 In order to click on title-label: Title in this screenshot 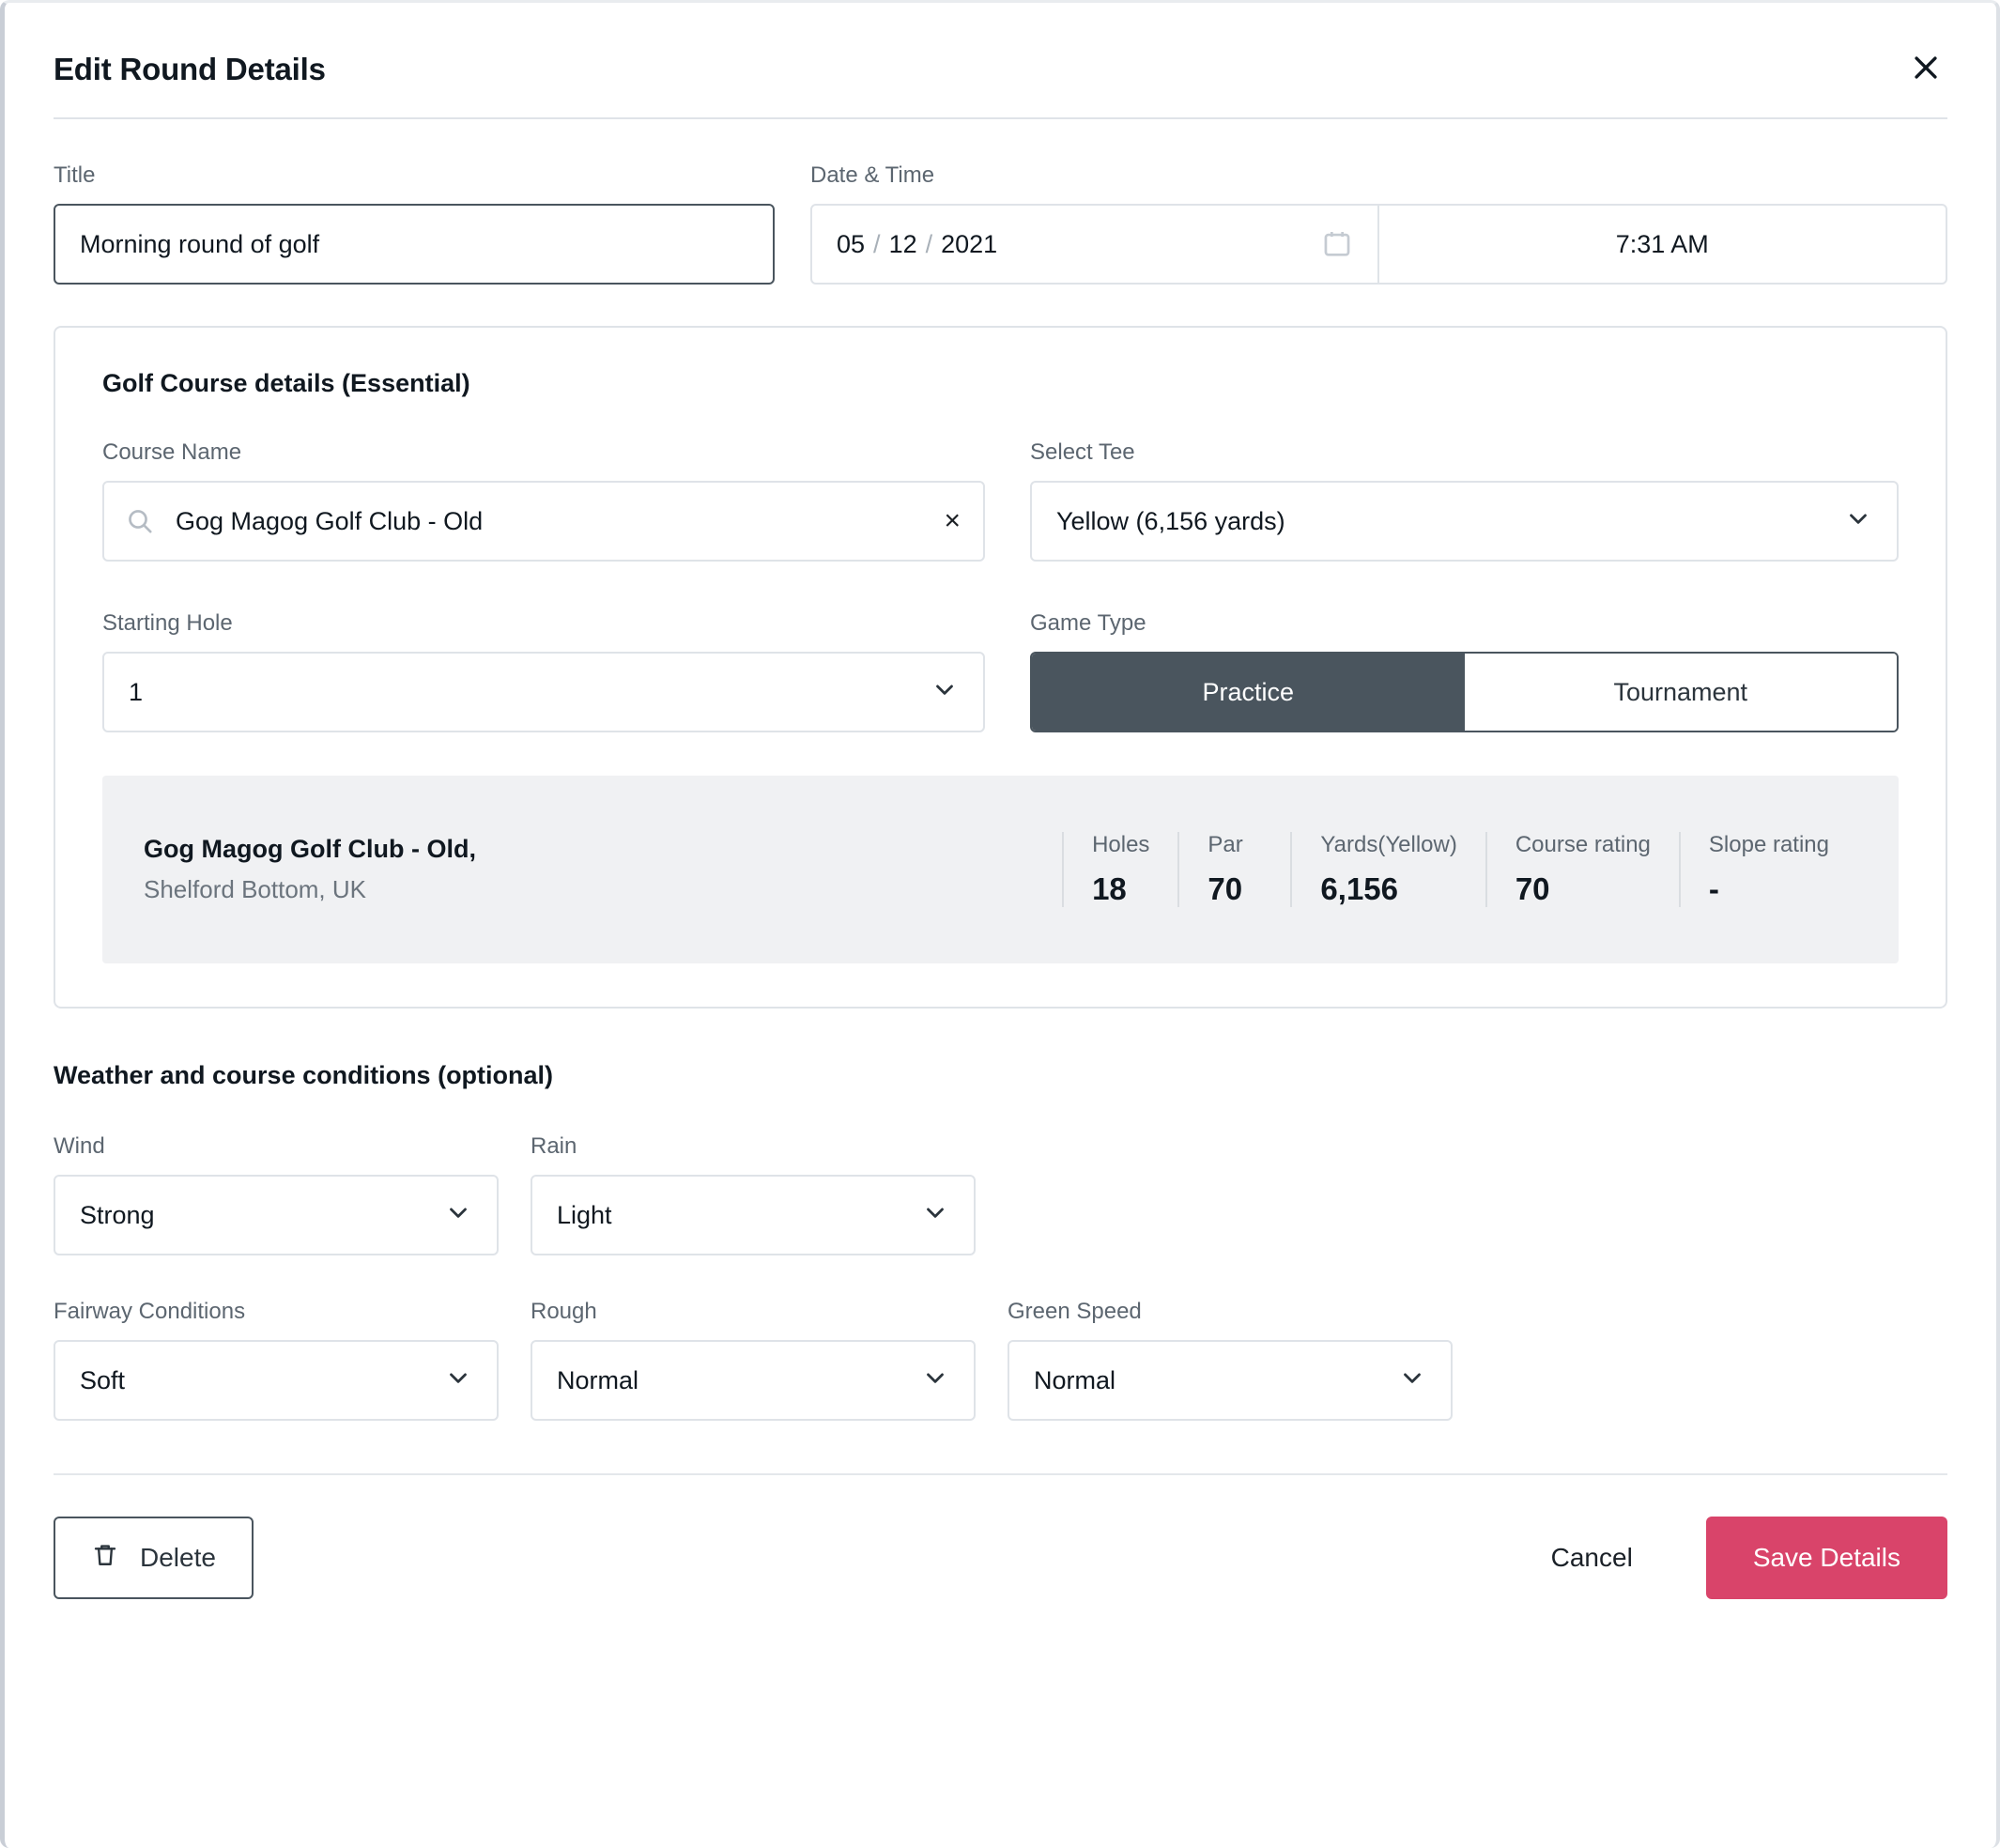, I will do `click(75, 175)`.